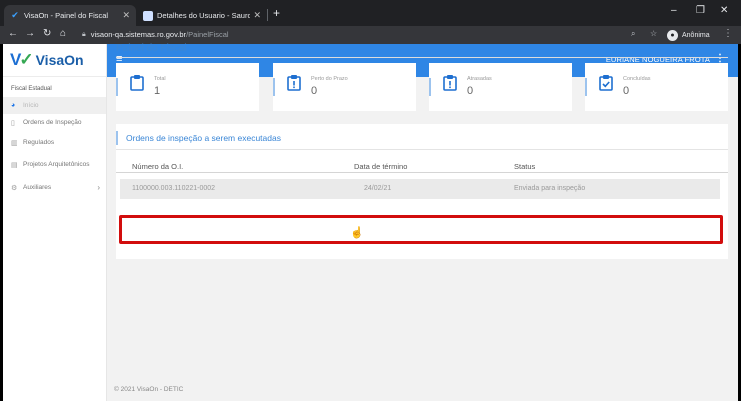 This screenshot has height=401, width=741. I want to click on tab-visaon: ✔ VisaOn - Painel do Fiscal ✕, so click(70, 15).